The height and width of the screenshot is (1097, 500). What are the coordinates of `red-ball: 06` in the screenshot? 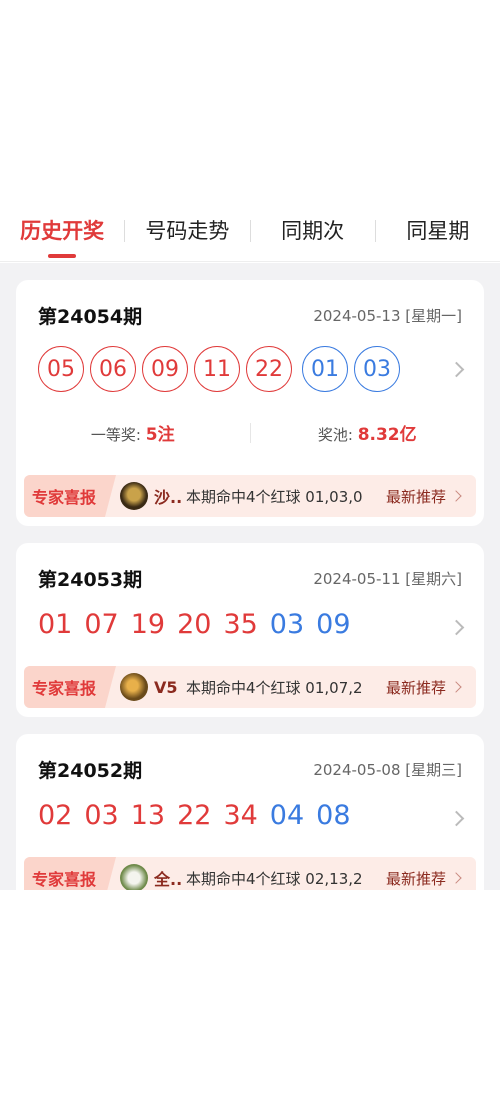 It's located at (113, 369).